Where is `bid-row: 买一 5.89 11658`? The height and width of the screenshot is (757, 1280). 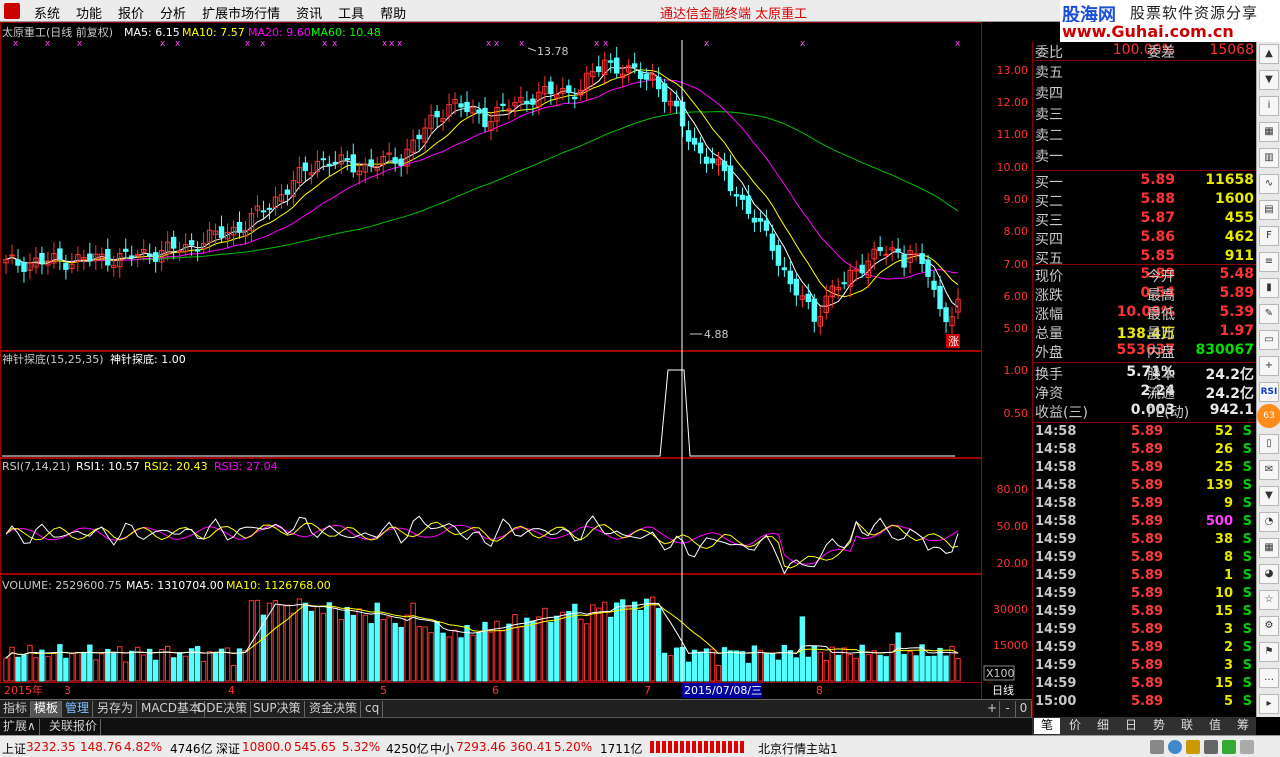 bid-row: 买一 5.89 11658 is located at coordinates (1145, 181).